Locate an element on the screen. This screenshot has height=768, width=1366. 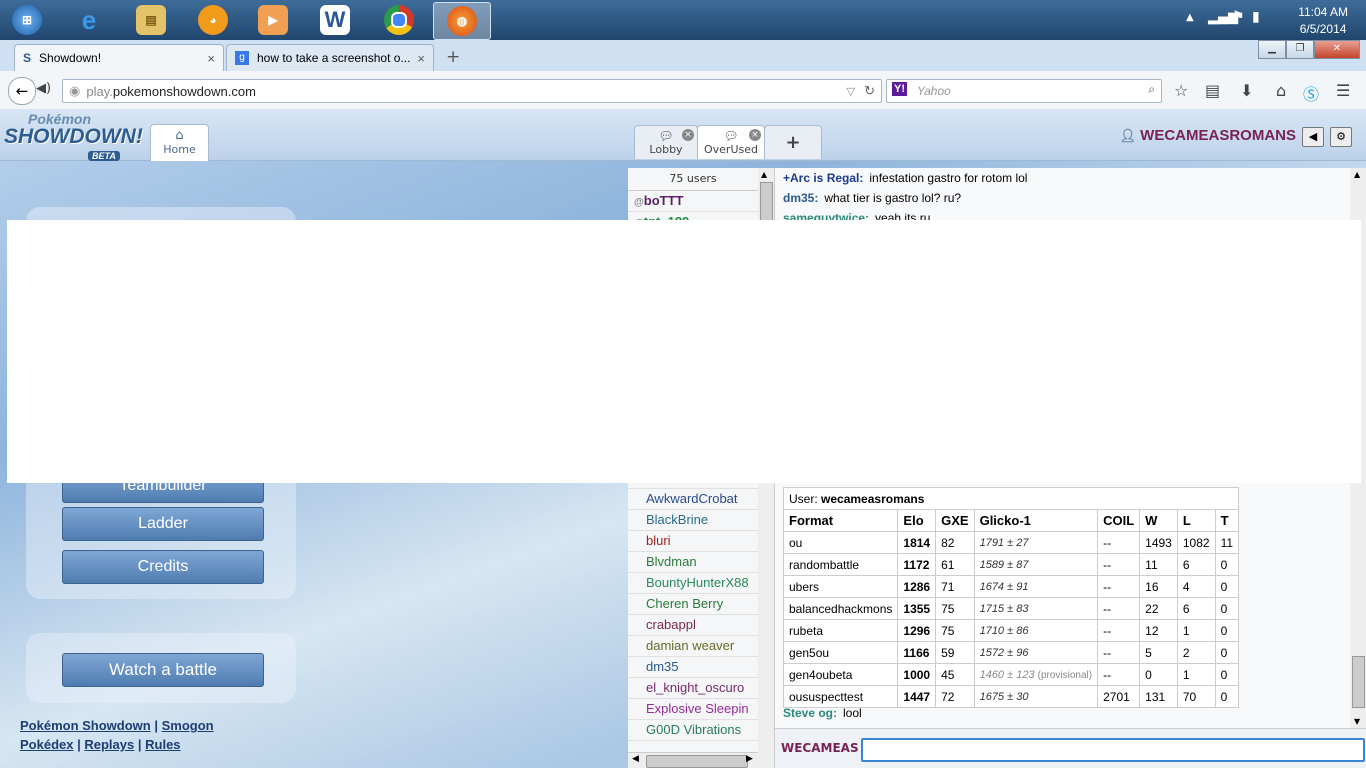
taskbar-media: ▶ is located at coordinates (273, 20).